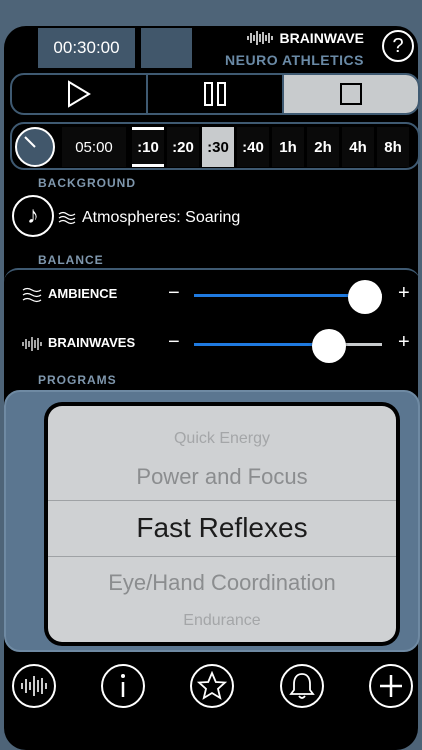 This screenshot has width=422, height=750. I want to click on info-button, so click(123, 686).